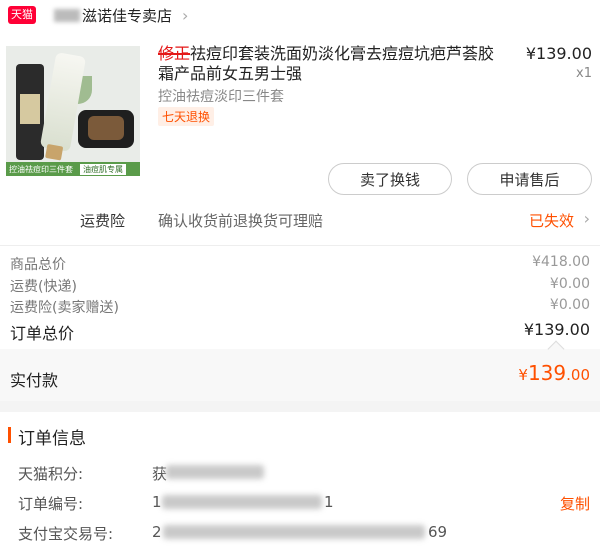 The image size is (600, 556). What do you see at coordinates (300, 286) in the screenshot?
I see `shipping-row: 运费(快递) ¥0.00` at bounding box center [300, 286].